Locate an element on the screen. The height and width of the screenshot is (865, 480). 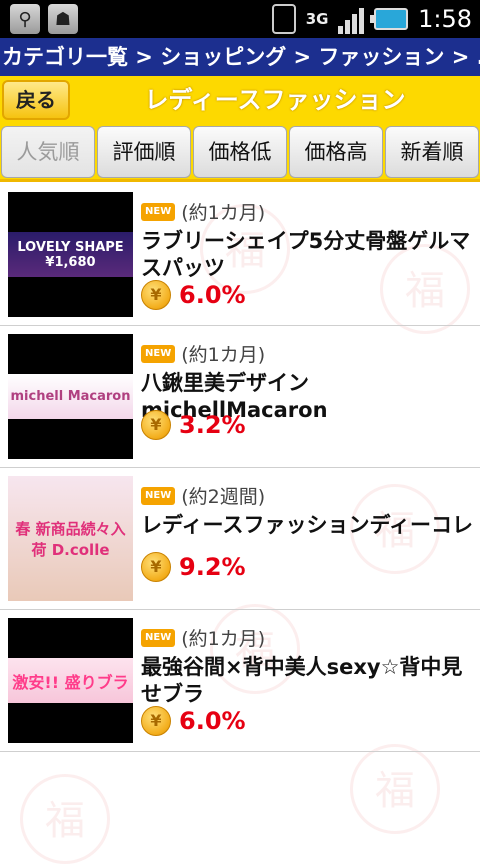
sim-icon is located at coordinates (284, 19).